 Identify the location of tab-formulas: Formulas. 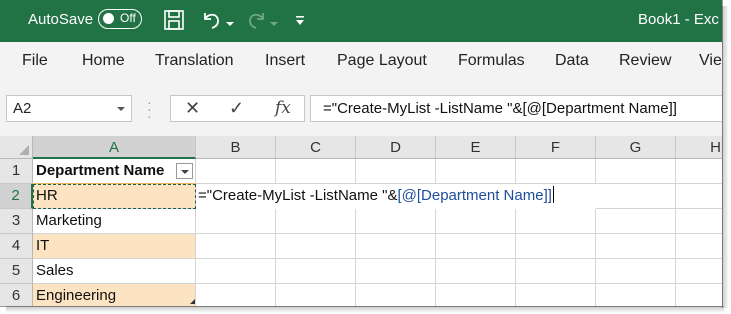
(491, 61).